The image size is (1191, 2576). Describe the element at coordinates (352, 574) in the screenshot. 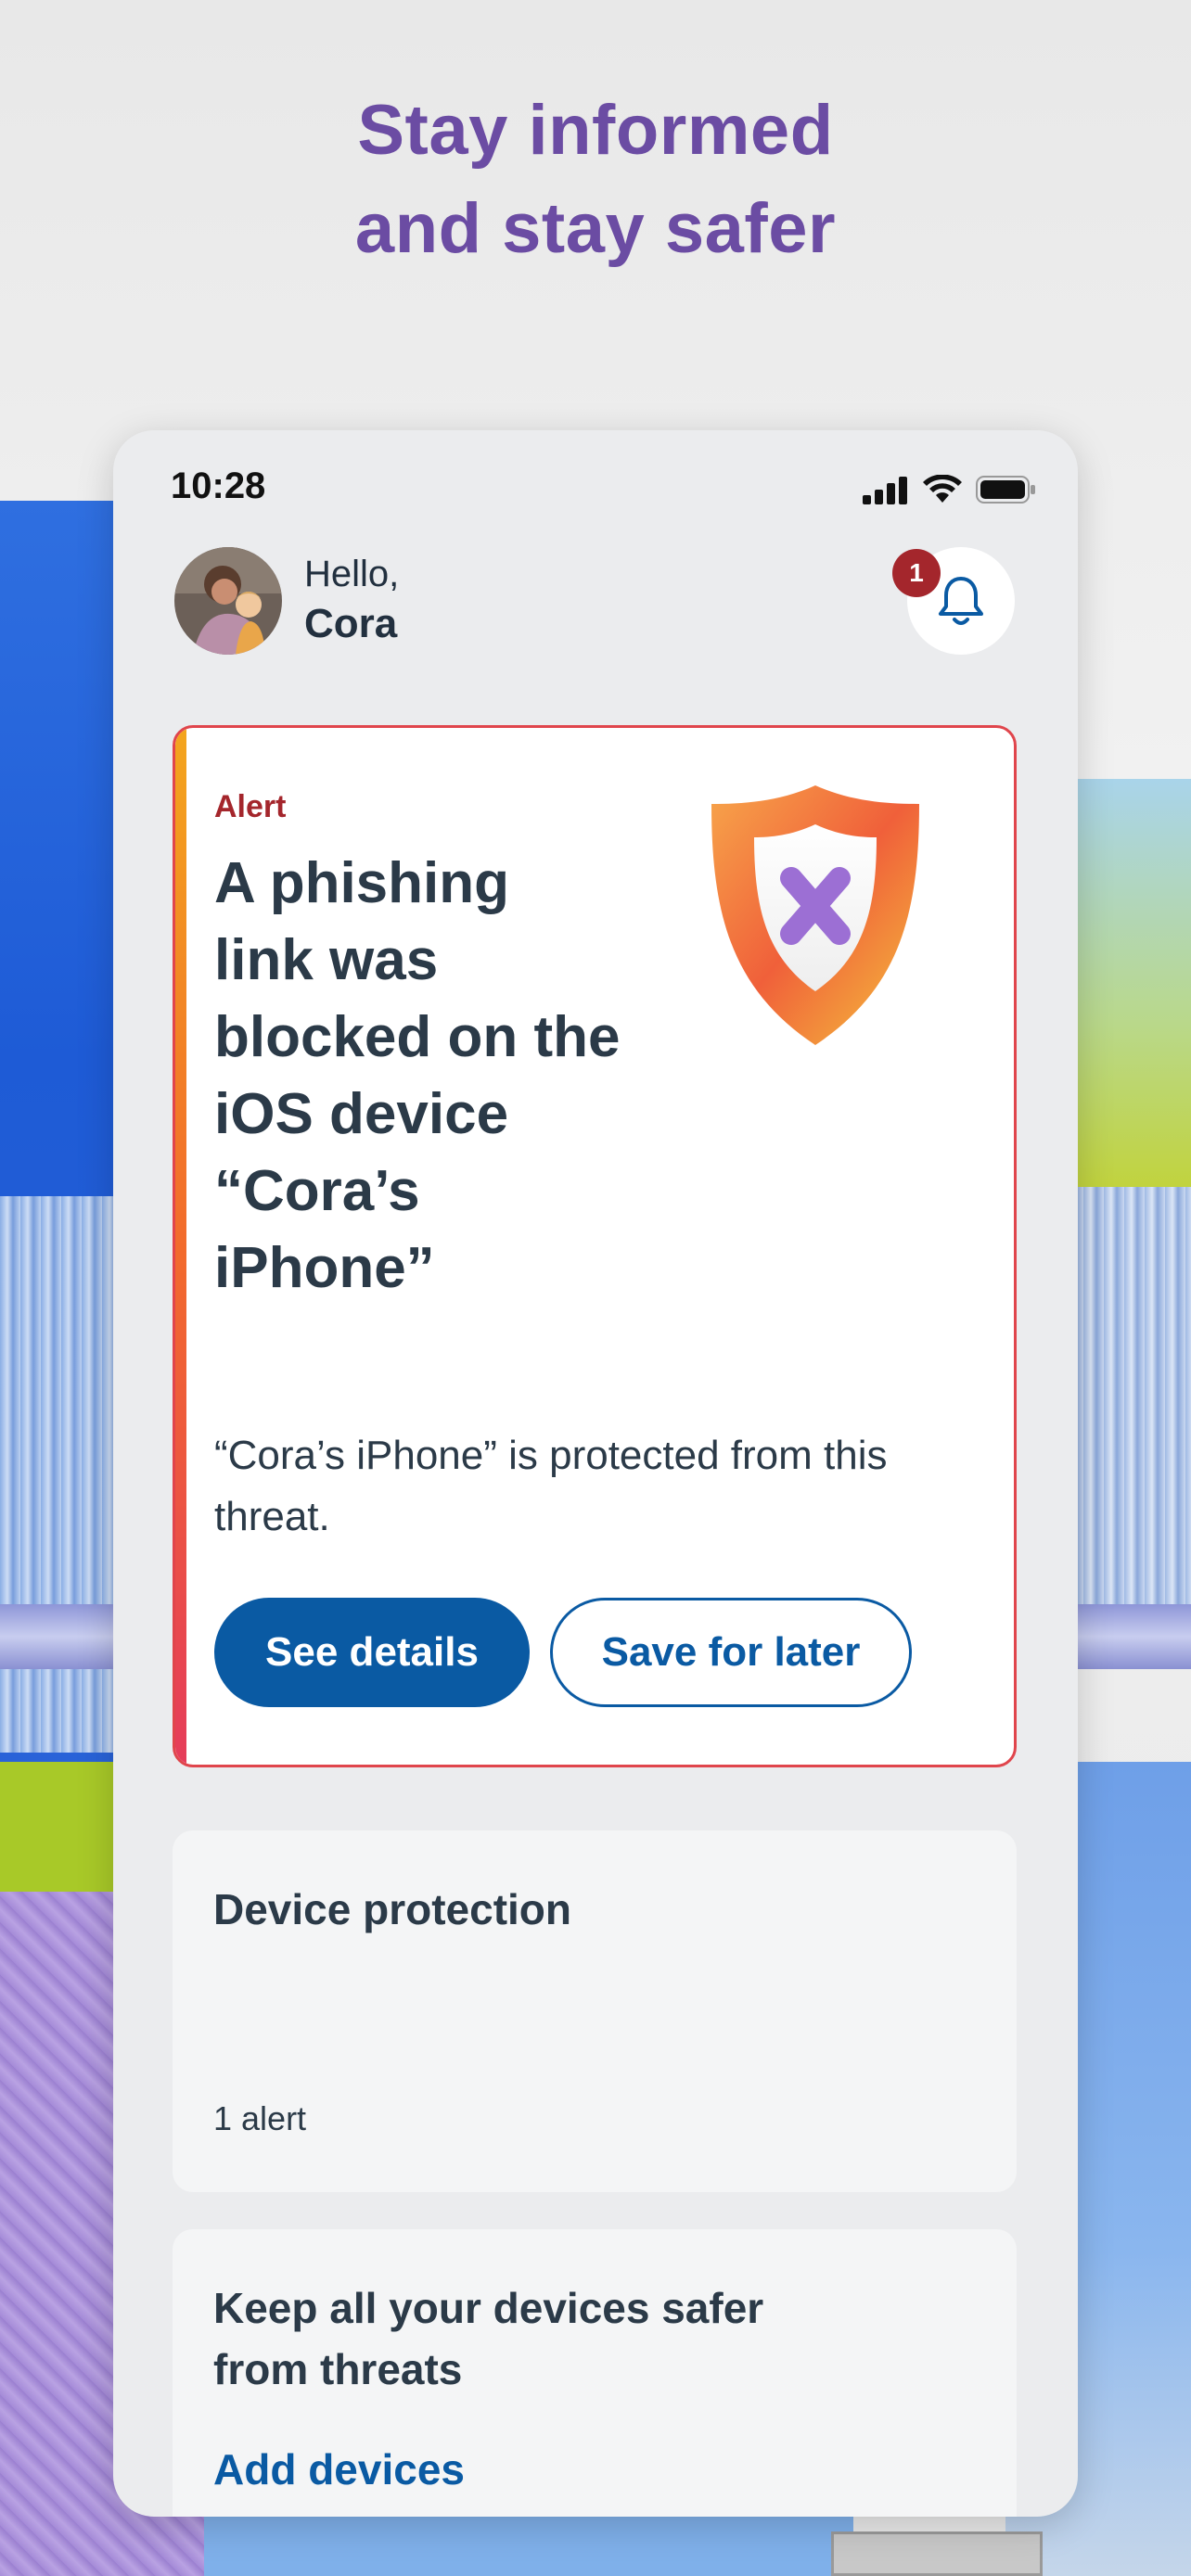

I see `greeting-hello: Hello,` at that location.